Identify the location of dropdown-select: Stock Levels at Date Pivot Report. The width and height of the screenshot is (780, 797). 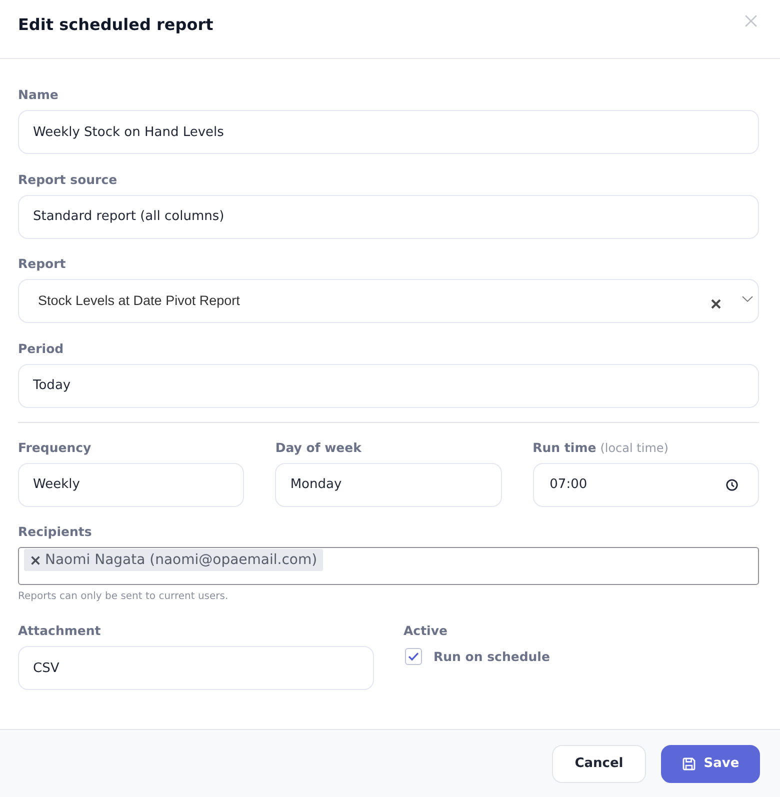
(388, 301).